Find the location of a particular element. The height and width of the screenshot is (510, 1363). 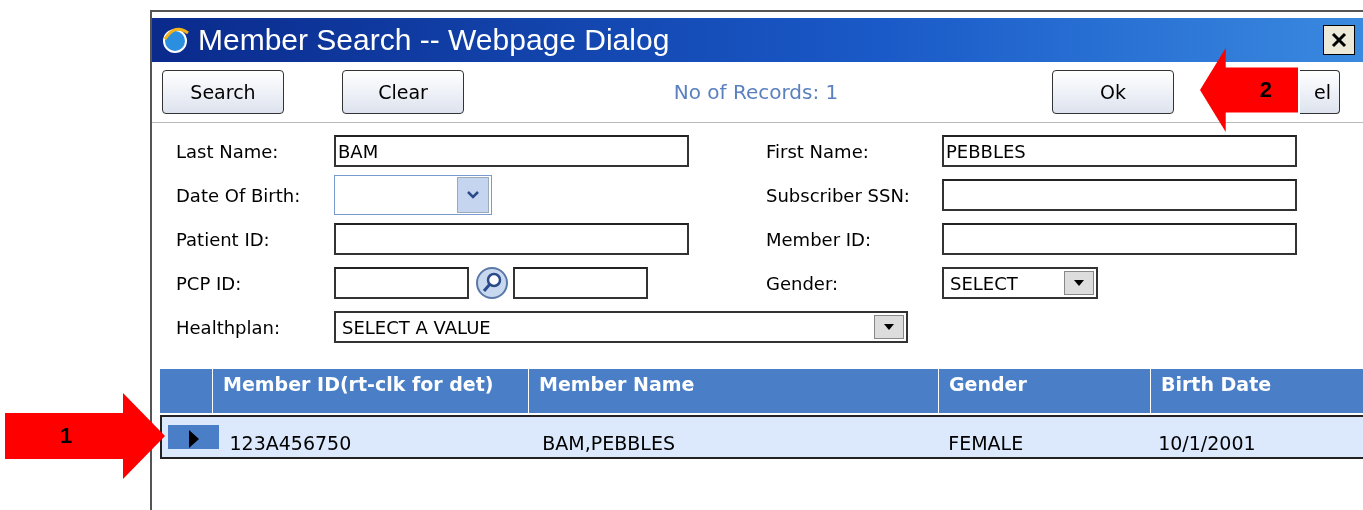

column-header: Birth Date is located at coordinates (1256, 391).